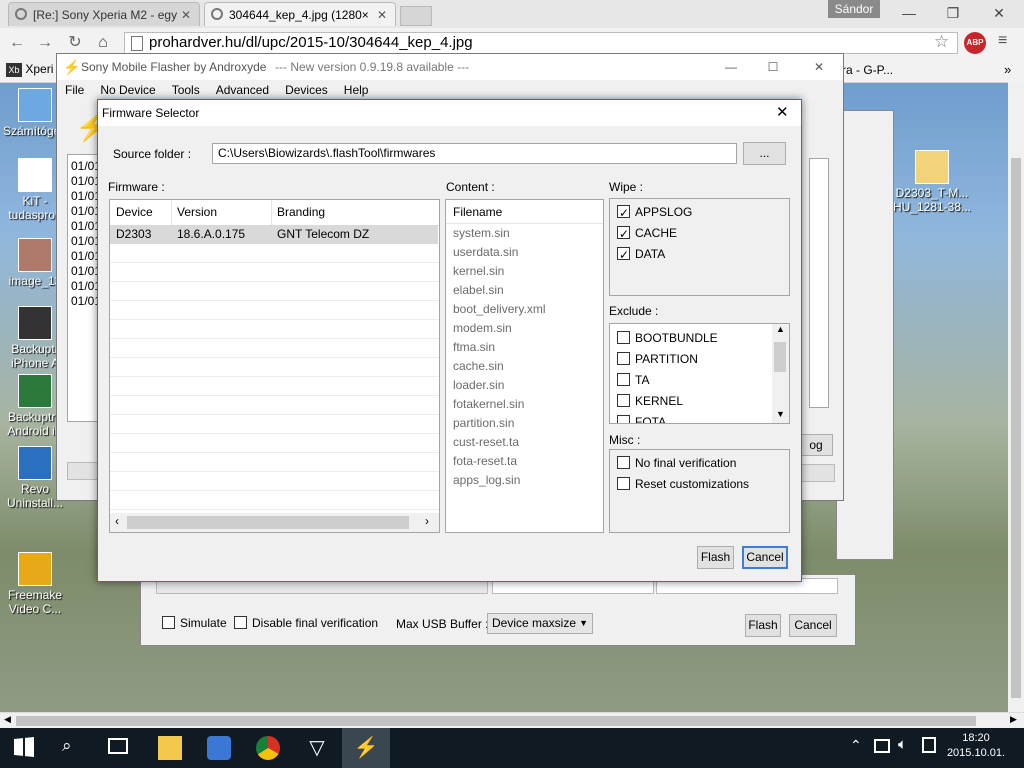 This screenshot has width=1024, height=768. What do you see at coordinates (524, 480) in the screenshot?
I see `list-item: apps_log.sin` at bounding box center [524, 480].